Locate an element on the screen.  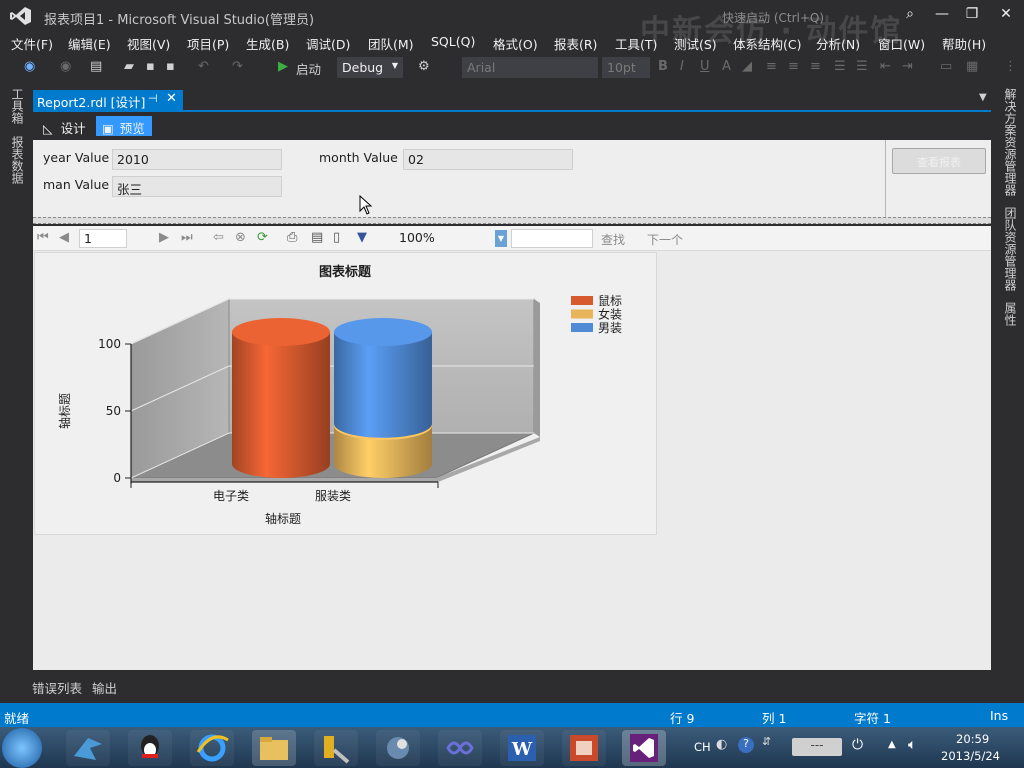
maximize-button: ❐ is located at coordinates (972, 15).